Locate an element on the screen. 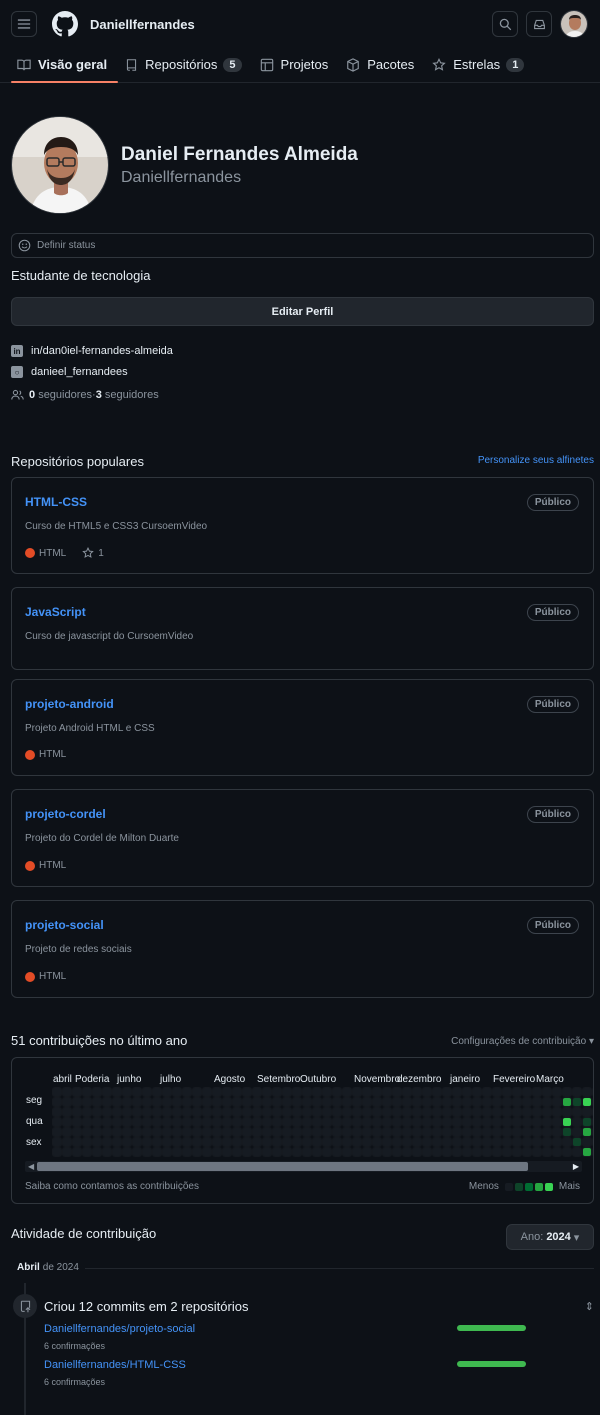 Image resolution: width=600 pixels, height=1415 pixels. github-logo-icon is located at coordinates (65, 24).